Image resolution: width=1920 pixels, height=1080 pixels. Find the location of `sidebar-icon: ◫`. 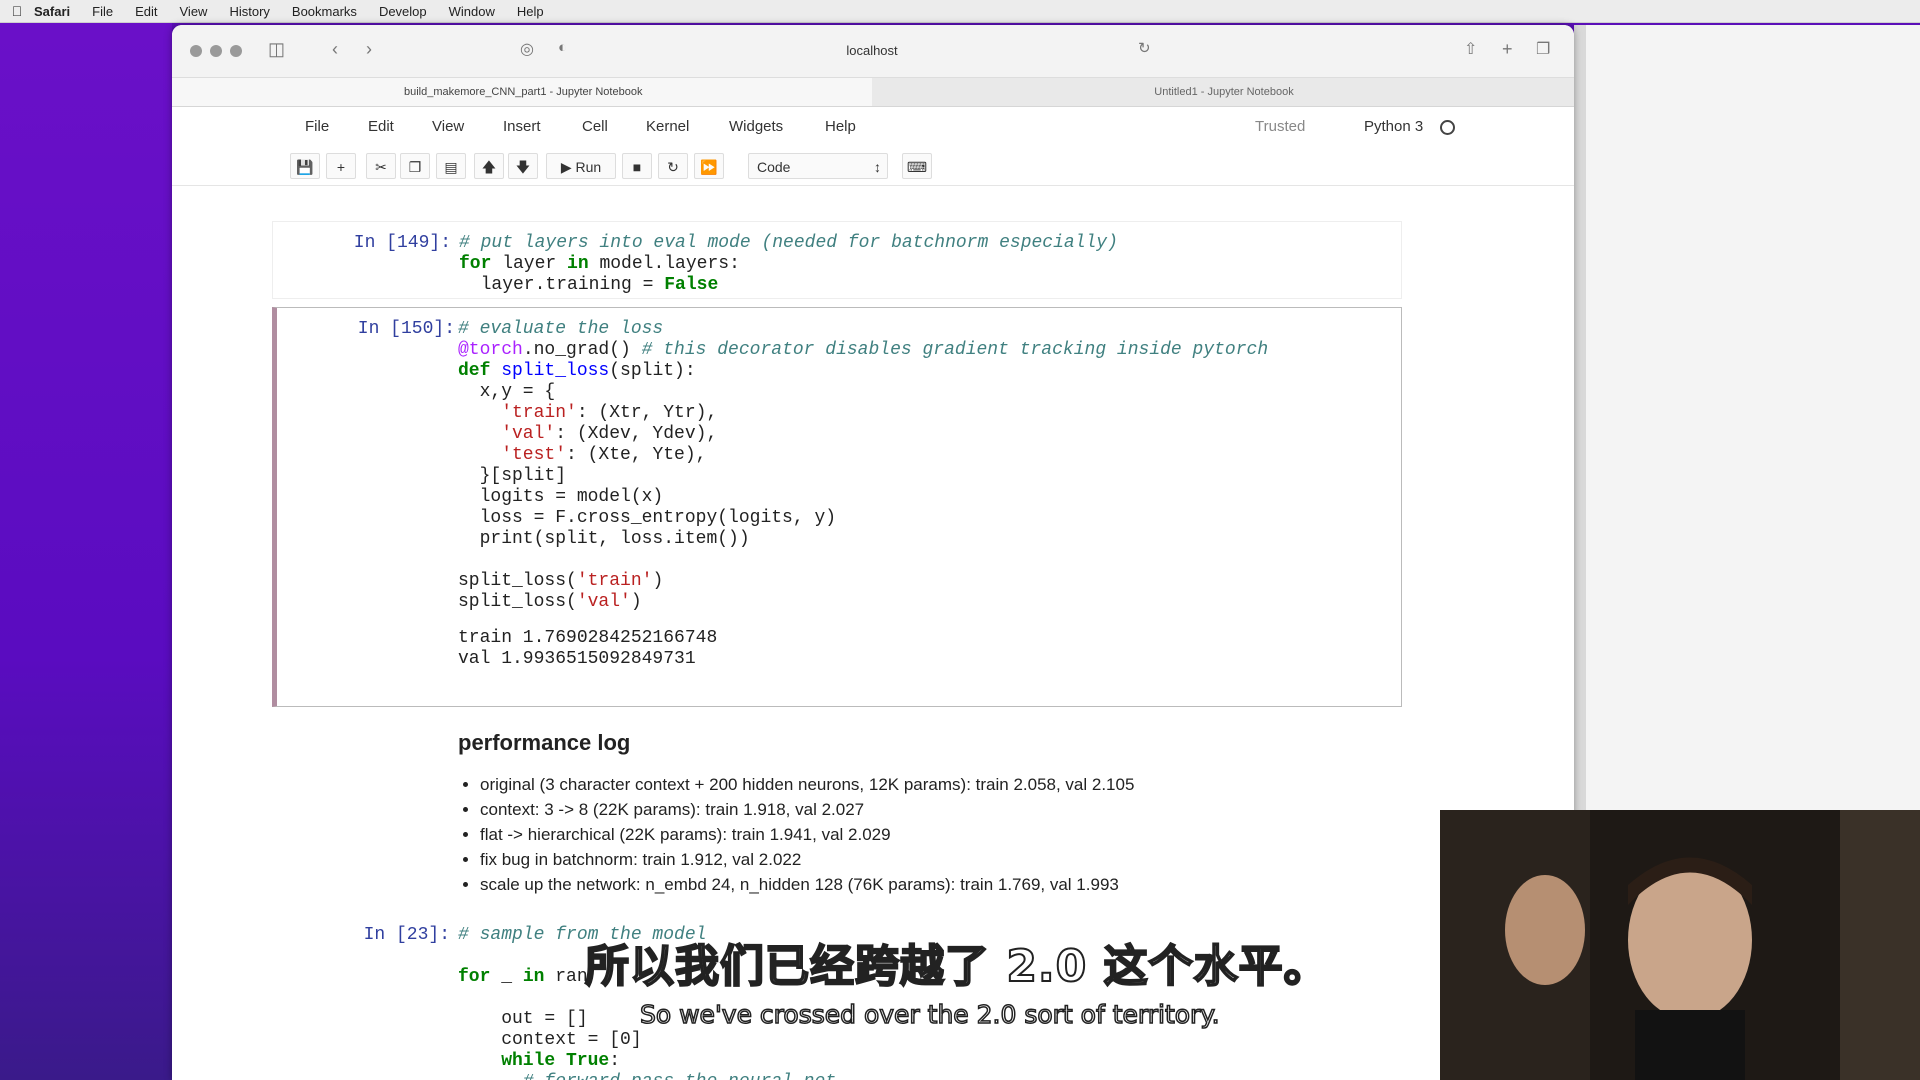

sidebar-icon: ◫ is located at coordinates (276, 49).